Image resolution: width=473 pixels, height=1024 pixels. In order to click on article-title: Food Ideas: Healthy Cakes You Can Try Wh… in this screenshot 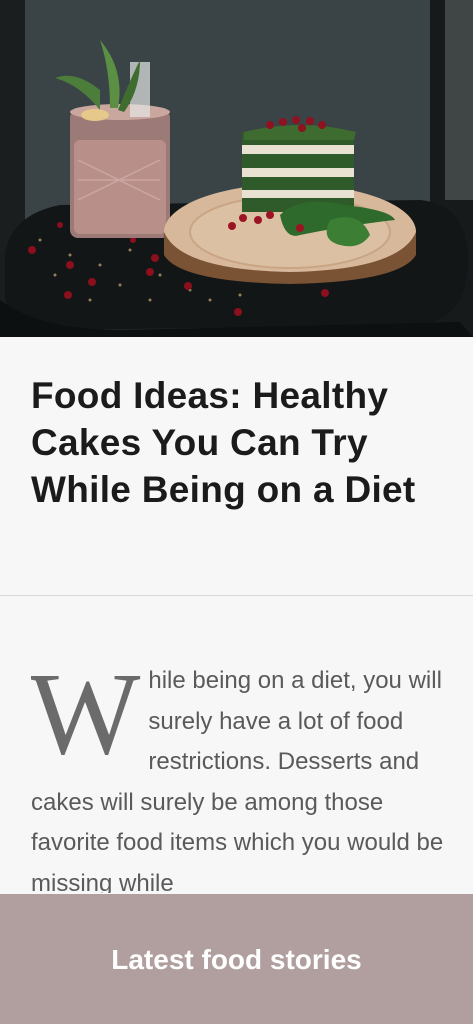, I will do `click(223, 442)`.